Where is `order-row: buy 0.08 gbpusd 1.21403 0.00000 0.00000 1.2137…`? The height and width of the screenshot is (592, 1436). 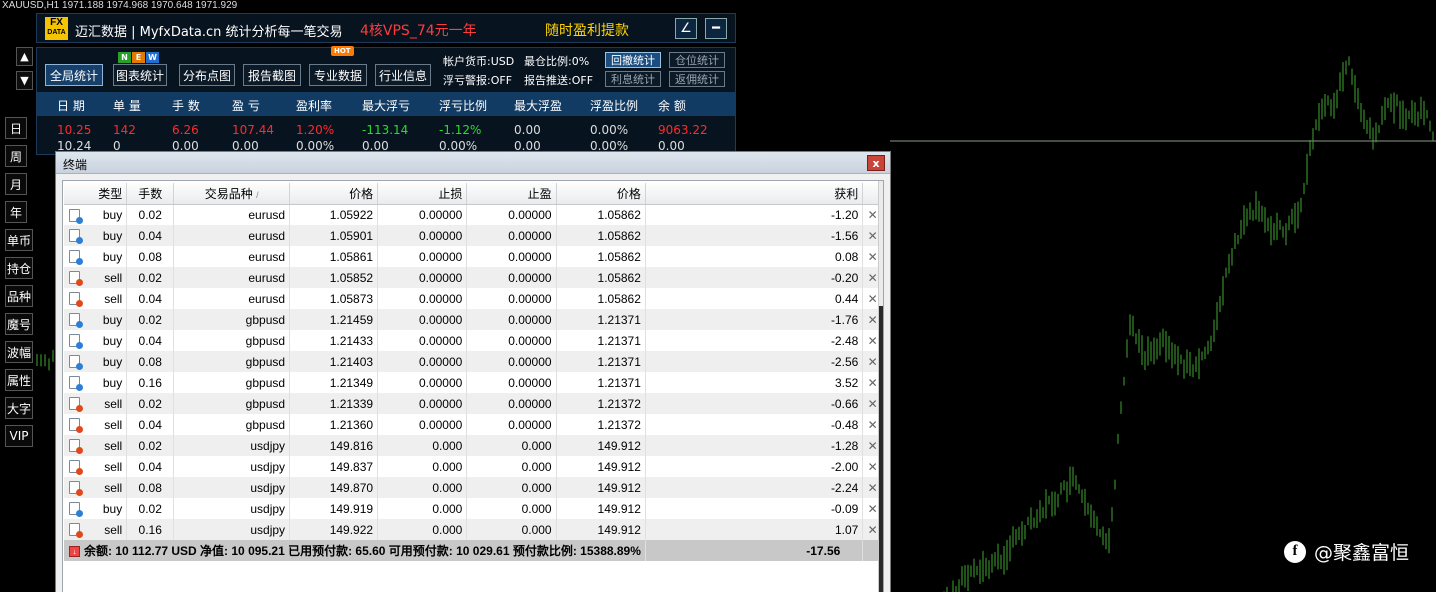 order-row: buy 0.08 gbpusd 1.21403 0.00000 0.00000 1.2137… is located at coordinates (473, 361).